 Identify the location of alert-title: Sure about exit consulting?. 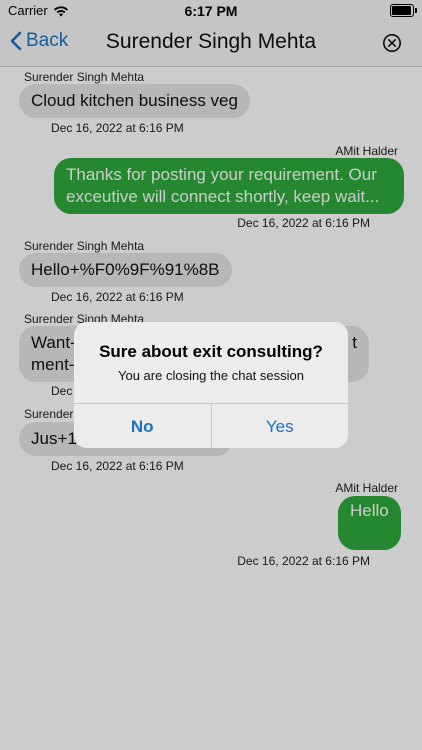
(211, 351).